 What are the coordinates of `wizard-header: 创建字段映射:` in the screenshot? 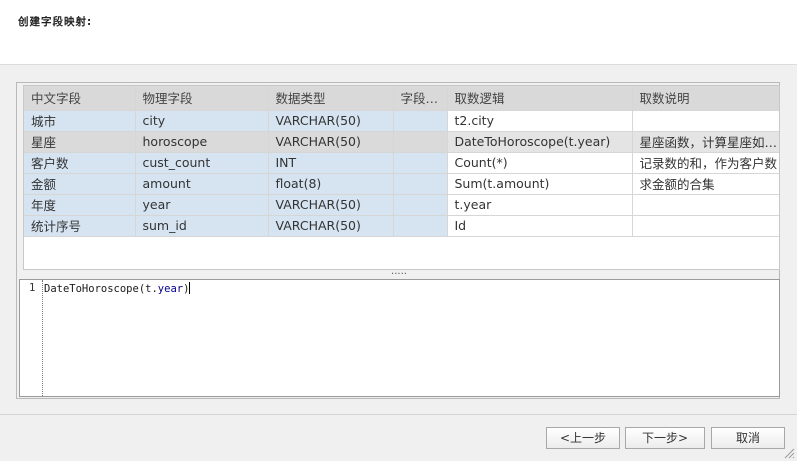 It's located at (398, 32).